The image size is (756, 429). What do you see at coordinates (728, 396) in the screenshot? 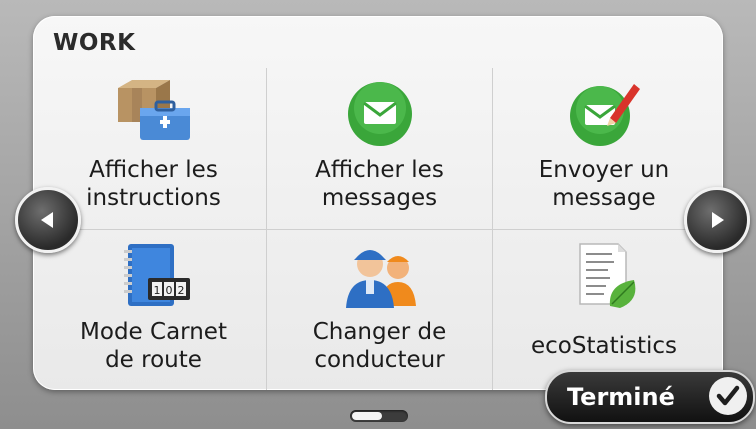
I see `checkmark-icon` at bounding box center [728, 396].